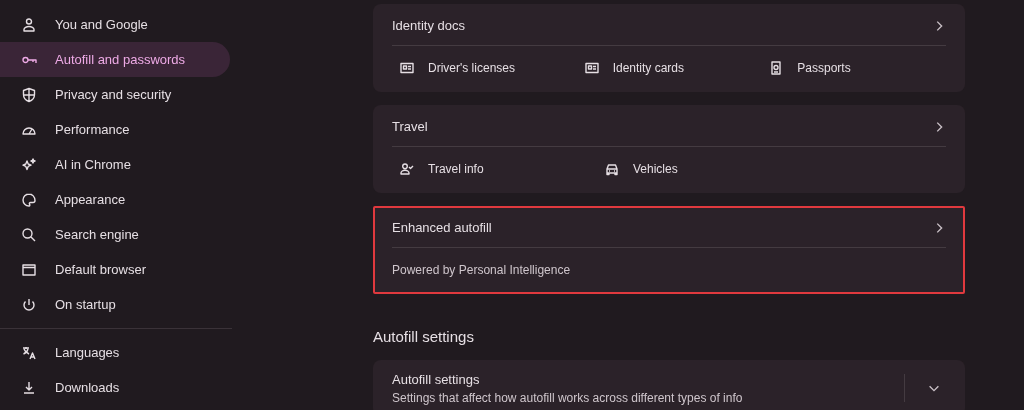 Image resolution: width=1024 pixels, height=410 pixels. I want to click on card-link: Vehicles, so click(699, 169).